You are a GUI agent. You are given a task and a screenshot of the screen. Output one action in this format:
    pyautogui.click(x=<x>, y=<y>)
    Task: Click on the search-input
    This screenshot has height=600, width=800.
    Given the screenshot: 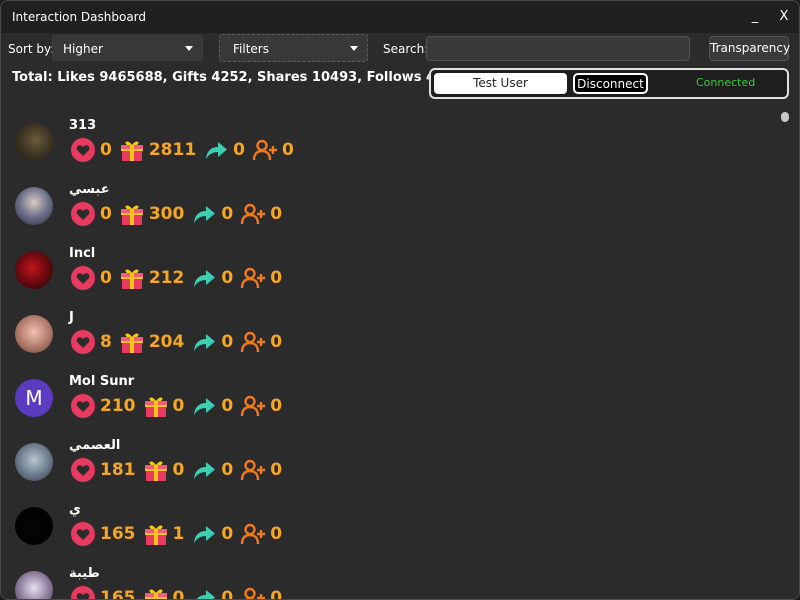 What is the action you would take?
    pyautogui.click(x=558, y=48)
    